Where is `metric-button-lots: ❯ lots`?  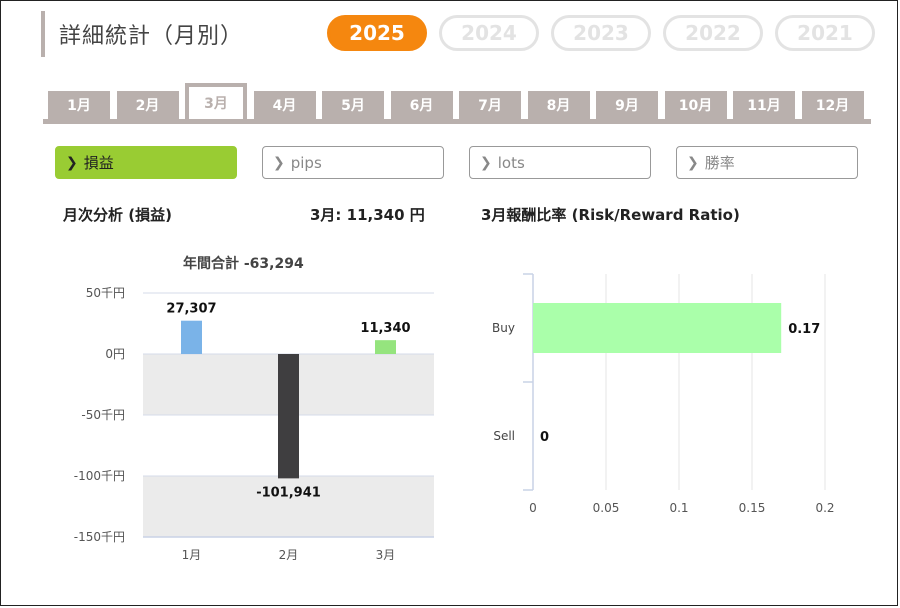 metric-button-lots: ❯ lots is located at coordinates (560, 162).